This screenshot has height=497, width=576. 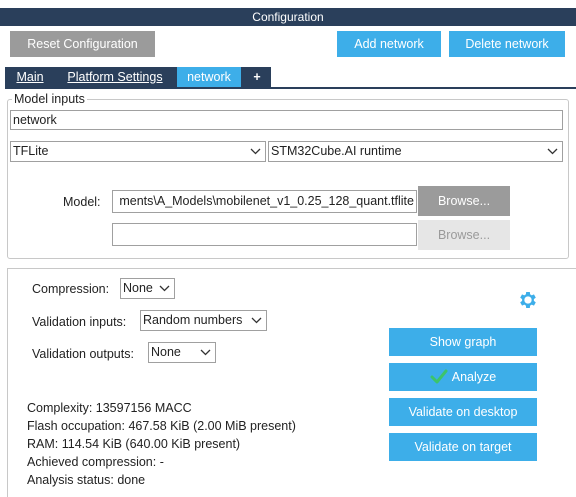 What do you see at coordinates (182, 352) in the screenshot?
I see `validation-outputs-select: None` at bounding box center [182, 352].